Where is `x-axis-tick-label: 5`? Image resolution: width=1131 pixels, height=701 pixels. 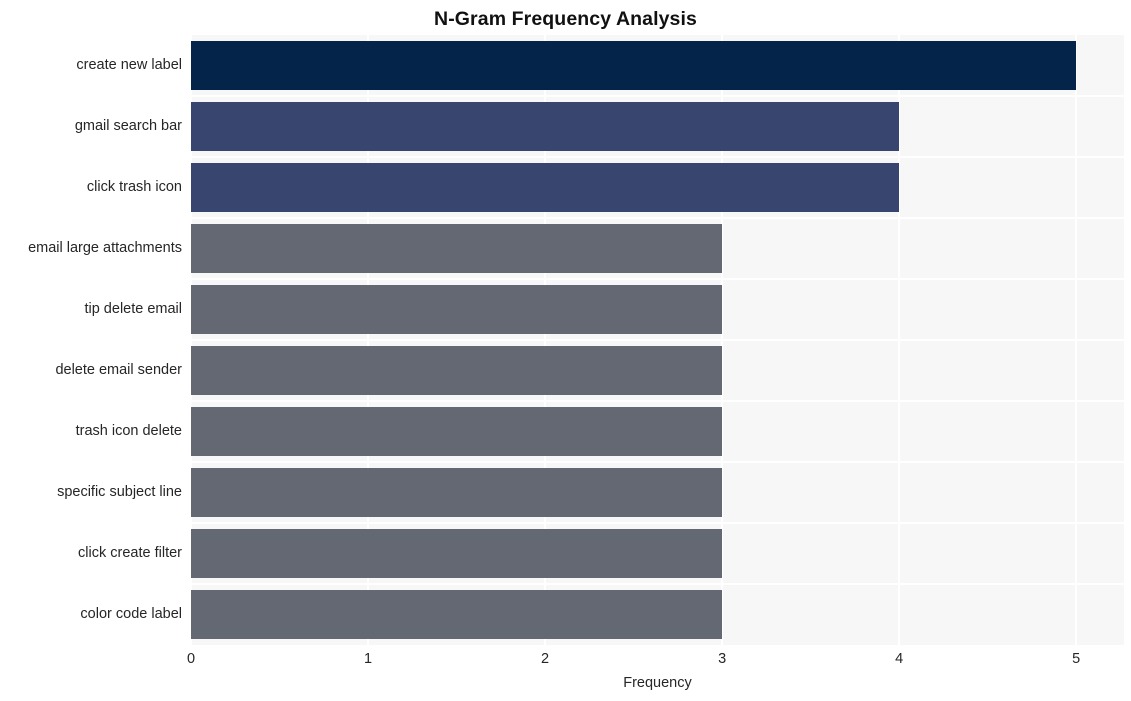
x-axis-tick-label: 5 is located at coordinates (1076, 659).